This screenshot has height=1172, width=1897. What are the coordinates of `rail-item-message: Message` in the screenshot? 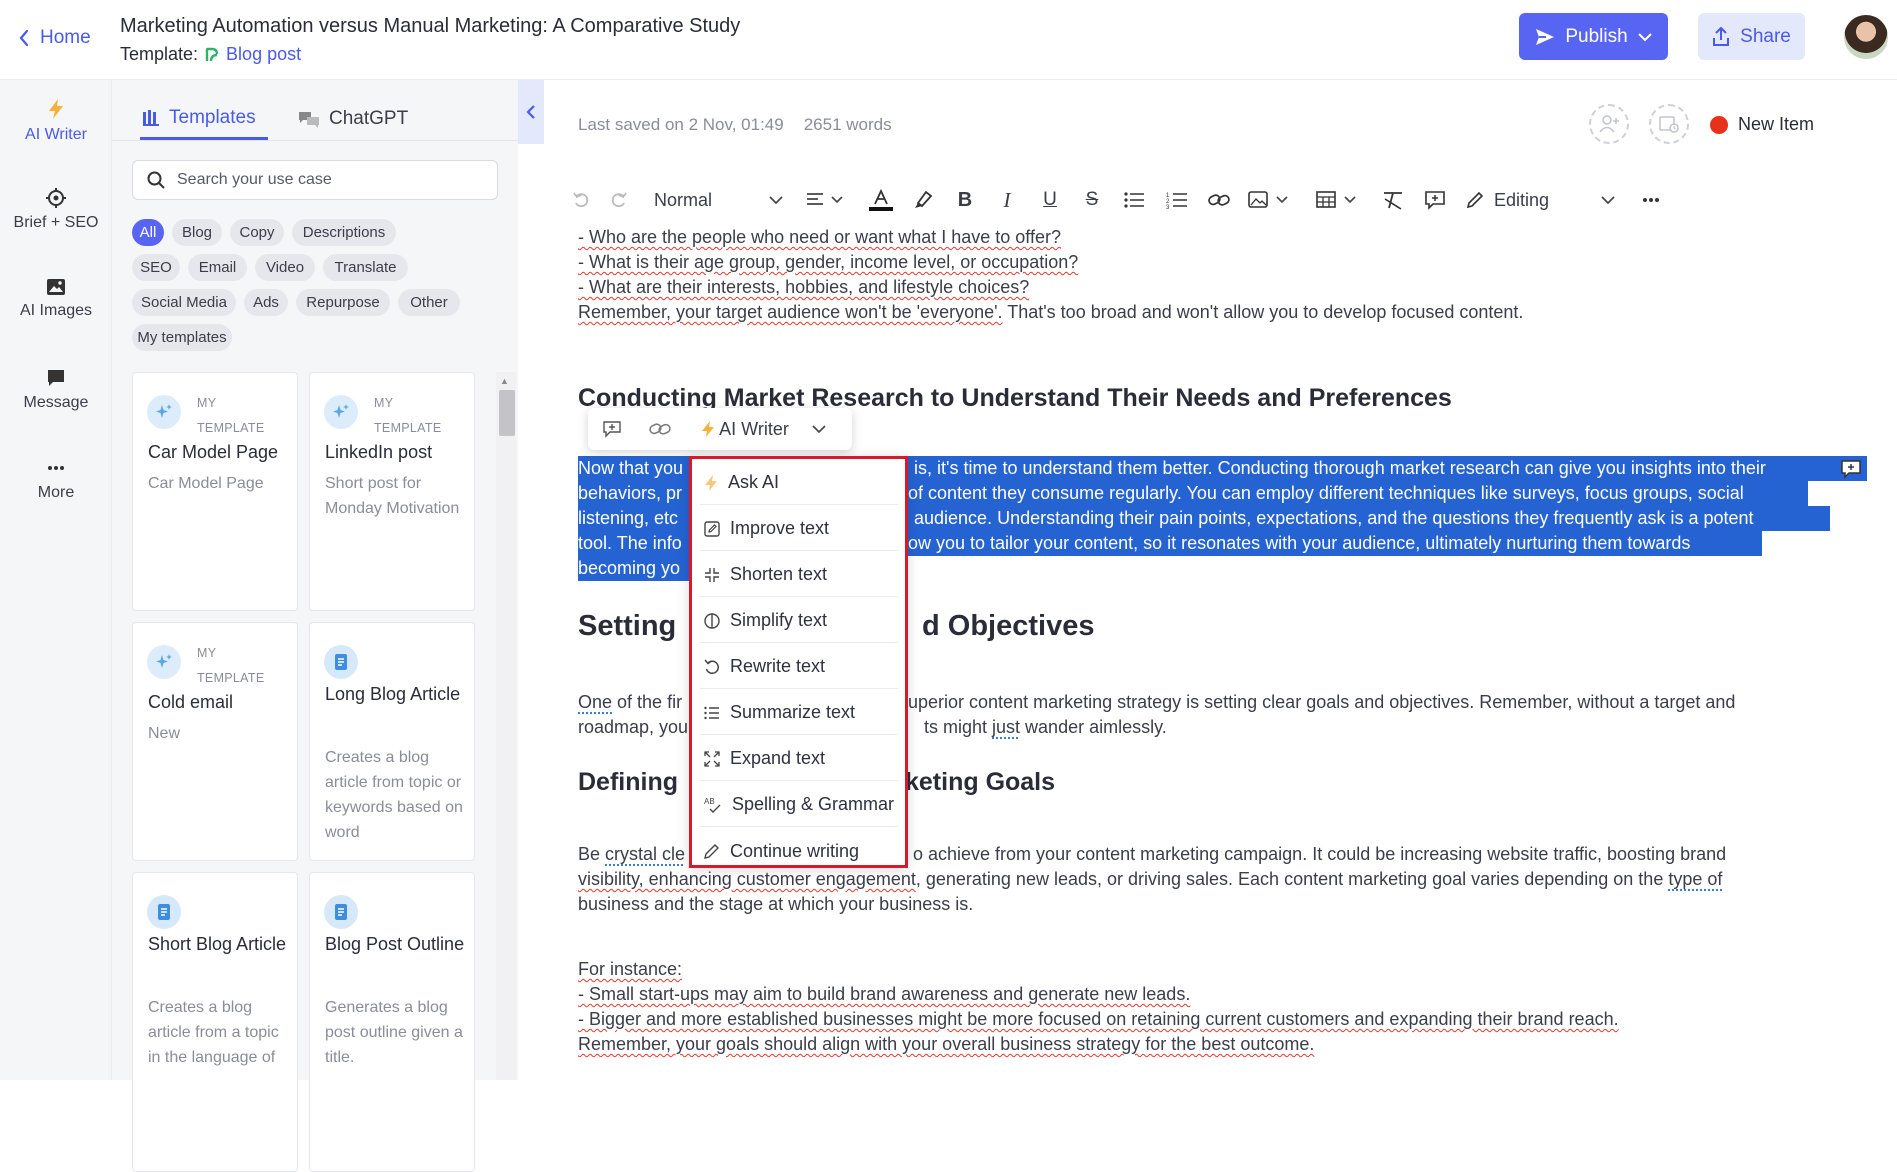 It's located at (56, 390).